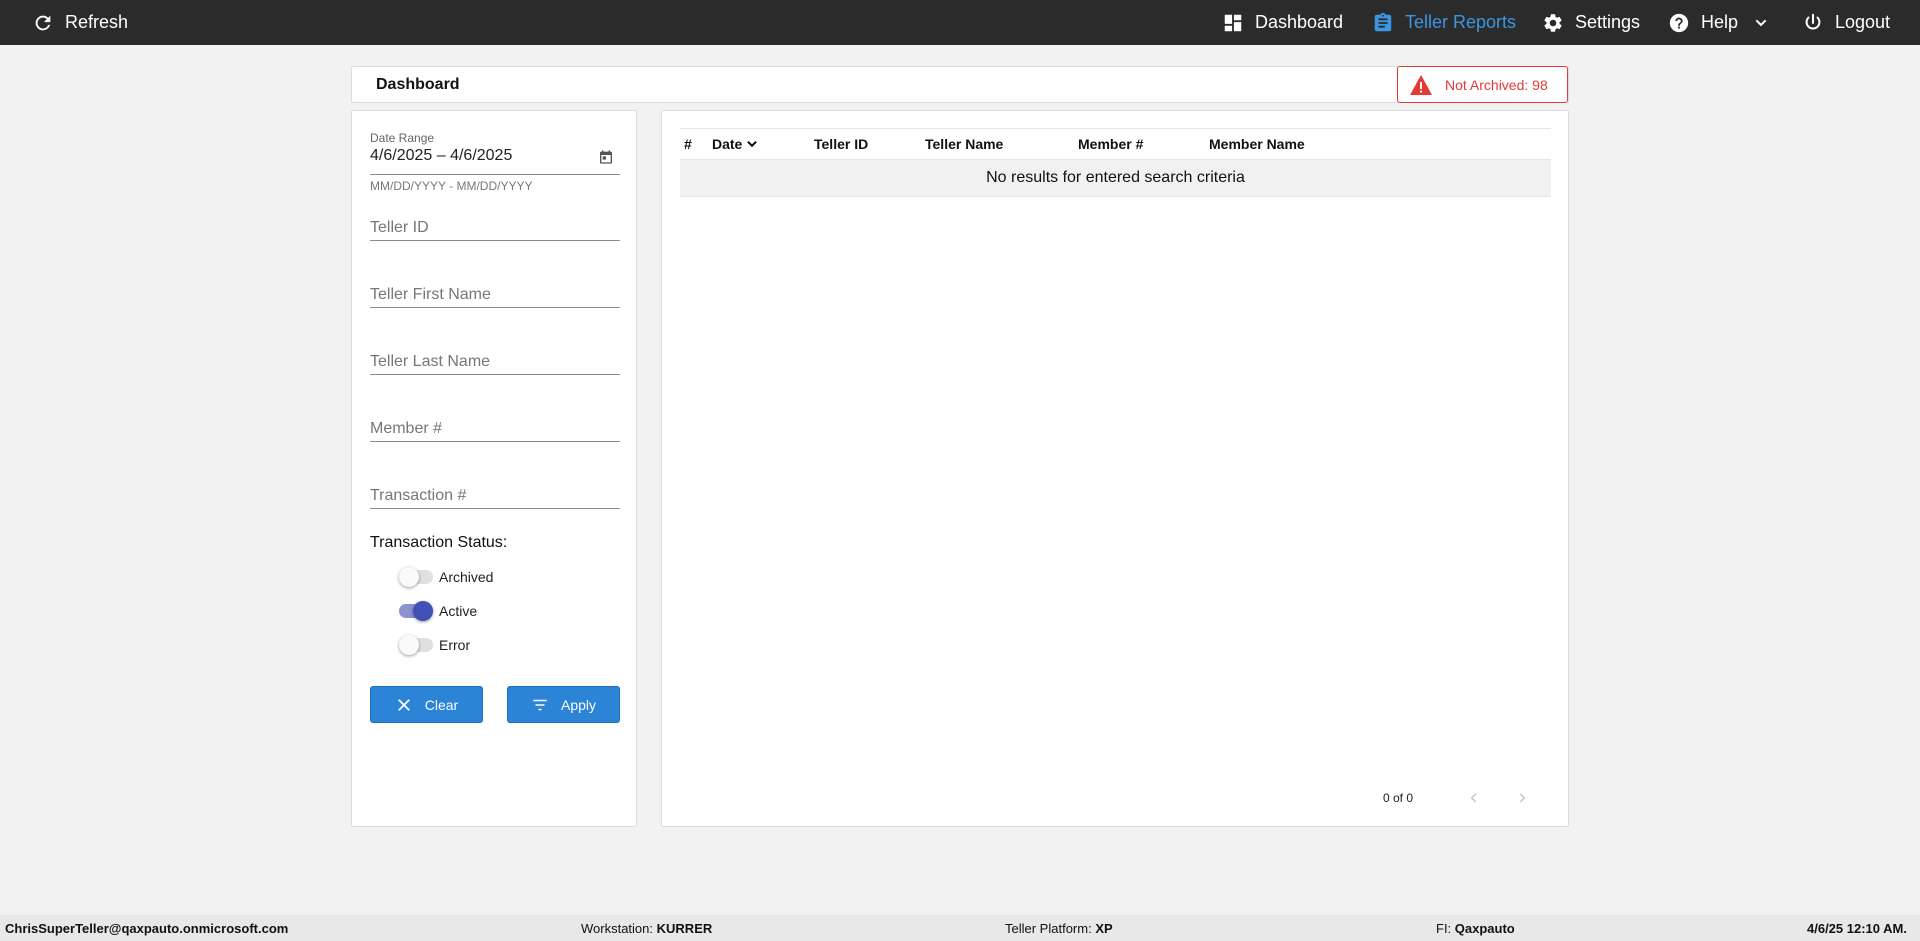  Describe the element at coordinates (1110, 144) in the screenshot. I see `column-header-member-number: Member #` at that location.